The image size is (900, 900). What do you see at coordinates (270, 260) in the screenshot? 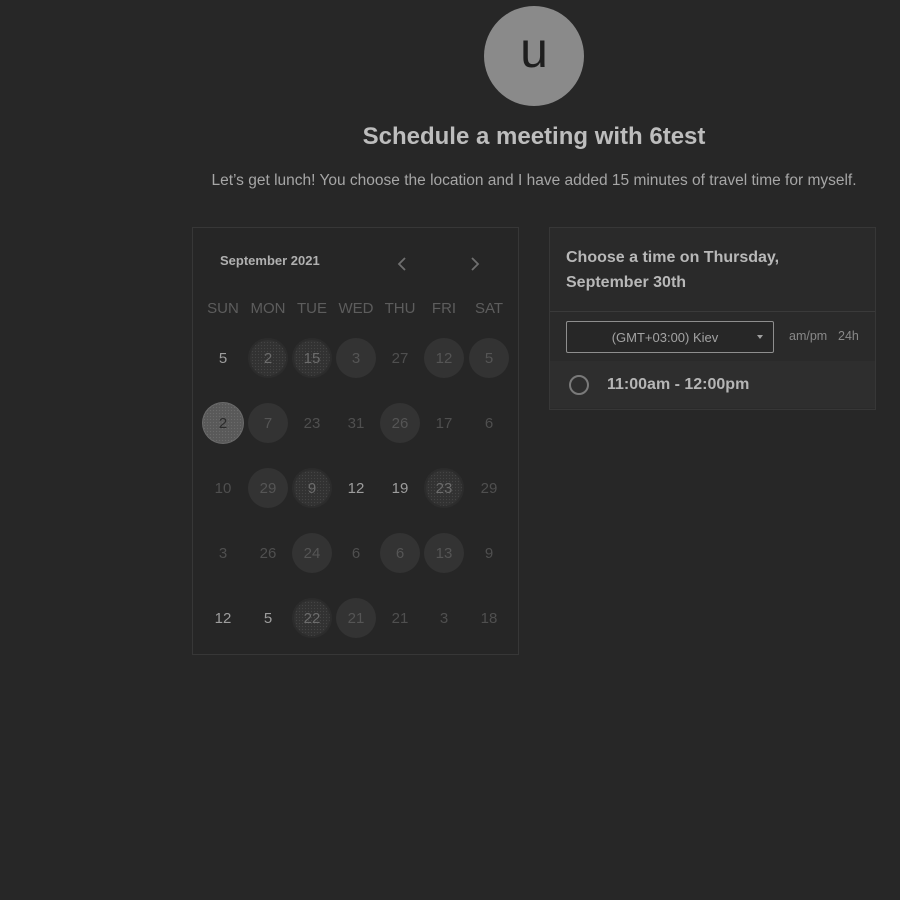
I see `calendar-month-label: September 2021` at bounding box center [270, 260].